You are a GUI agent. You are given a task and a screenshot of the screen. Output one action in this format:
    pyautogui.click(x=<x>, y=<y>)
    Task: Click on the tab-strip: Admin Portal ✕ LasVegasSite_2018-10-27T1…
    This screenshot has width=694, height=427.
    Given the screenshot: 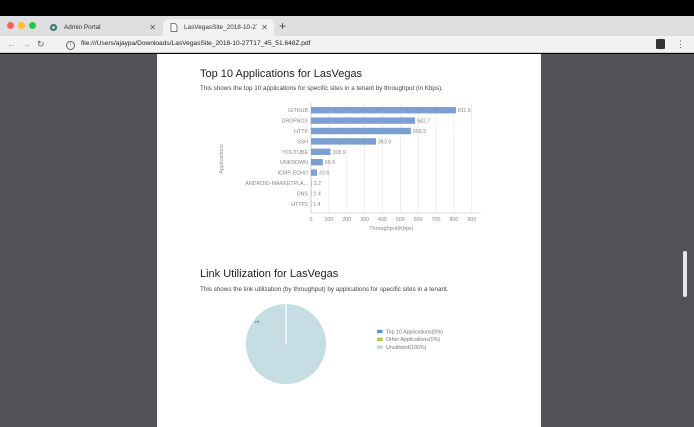 What is the action you would take?
    pyautogui.click(x=347, y=26)
    